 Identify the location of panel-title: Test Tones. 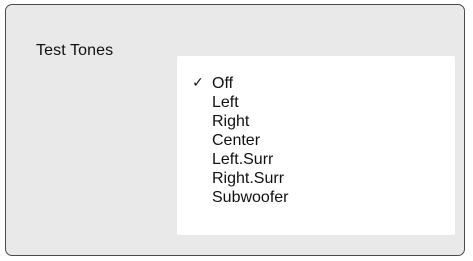
(75, 50).